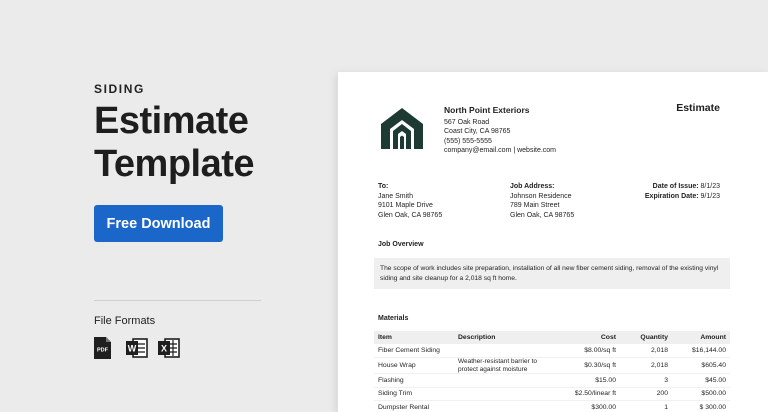  Describe the element at coordinates (393, 318) in the screenshot. I see `materials-heading: Materials` at that location.